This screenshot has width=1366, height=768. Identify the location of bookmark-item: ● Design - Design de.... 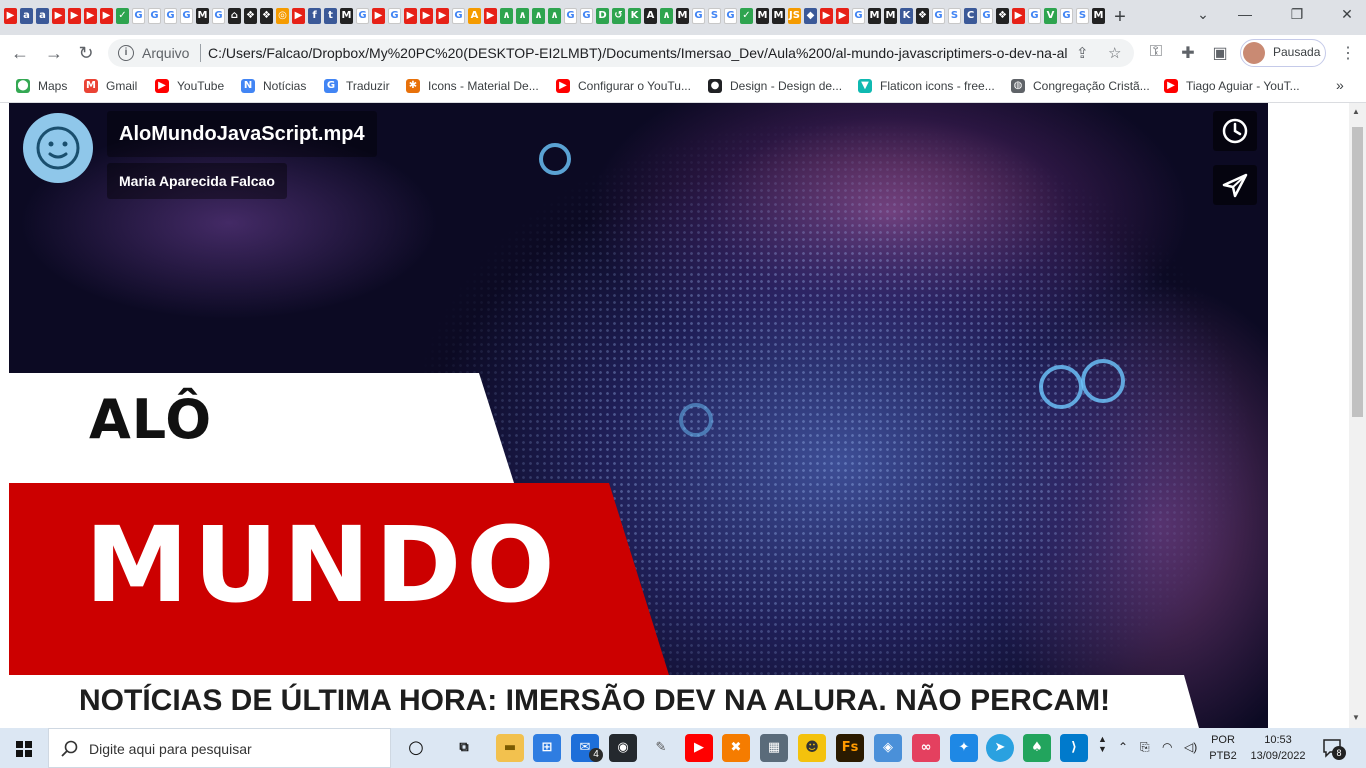
(775, 86).